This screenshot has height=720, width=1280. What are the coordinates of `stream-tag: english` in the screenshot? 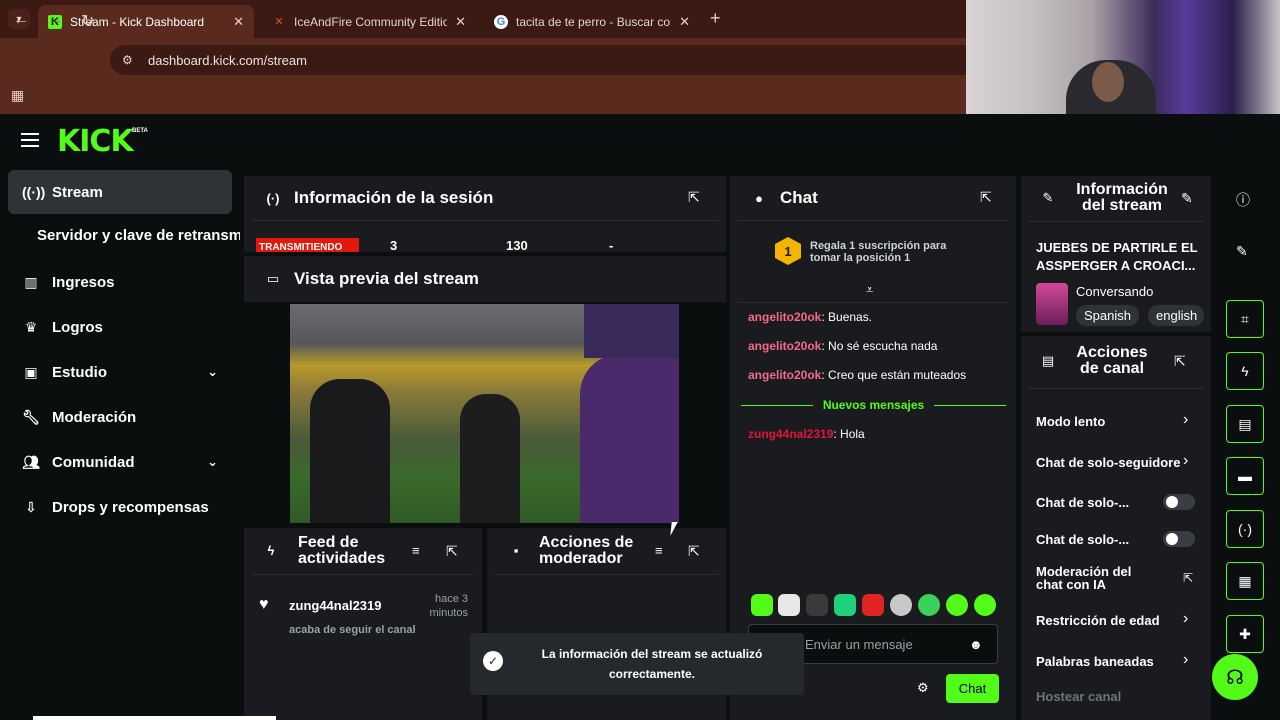 It's located at (1176, 315).